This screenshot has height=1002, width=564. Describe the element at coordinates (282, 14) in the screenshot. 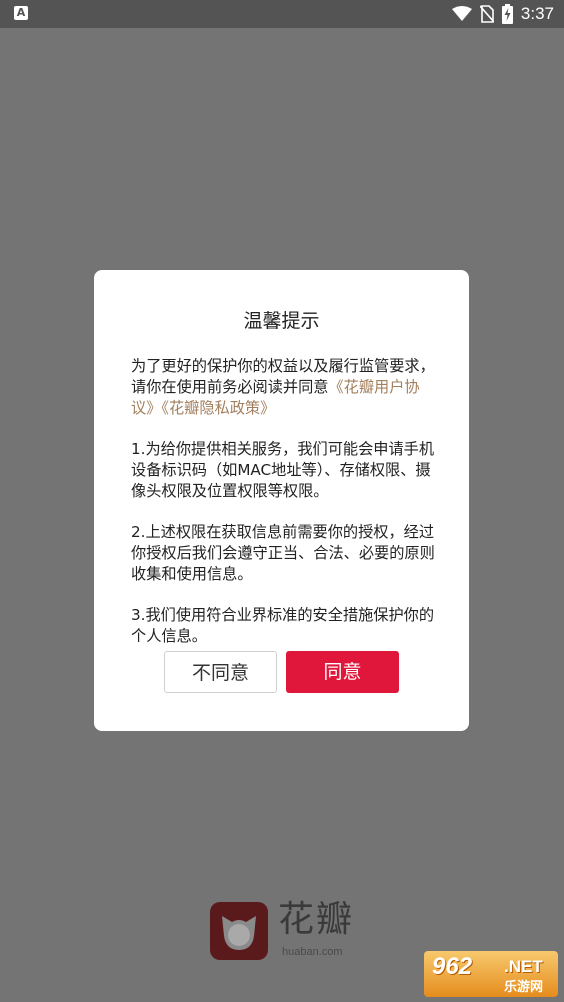

I see `status-bar: A 3:37` at that location.